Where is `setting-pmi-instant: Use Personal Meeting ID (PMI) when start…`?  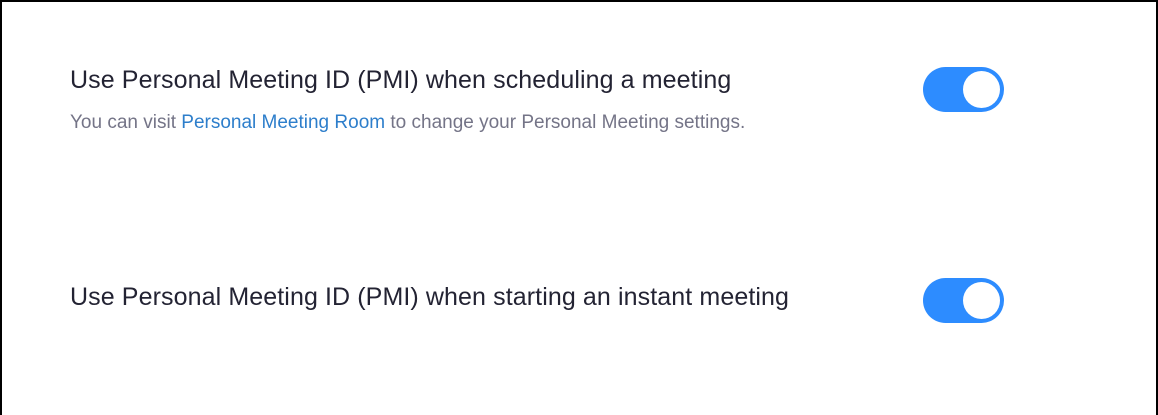
setting-pmi-instant: Use Personal Meeting ID (PMI) when start… is located at coordinates (510, 297).